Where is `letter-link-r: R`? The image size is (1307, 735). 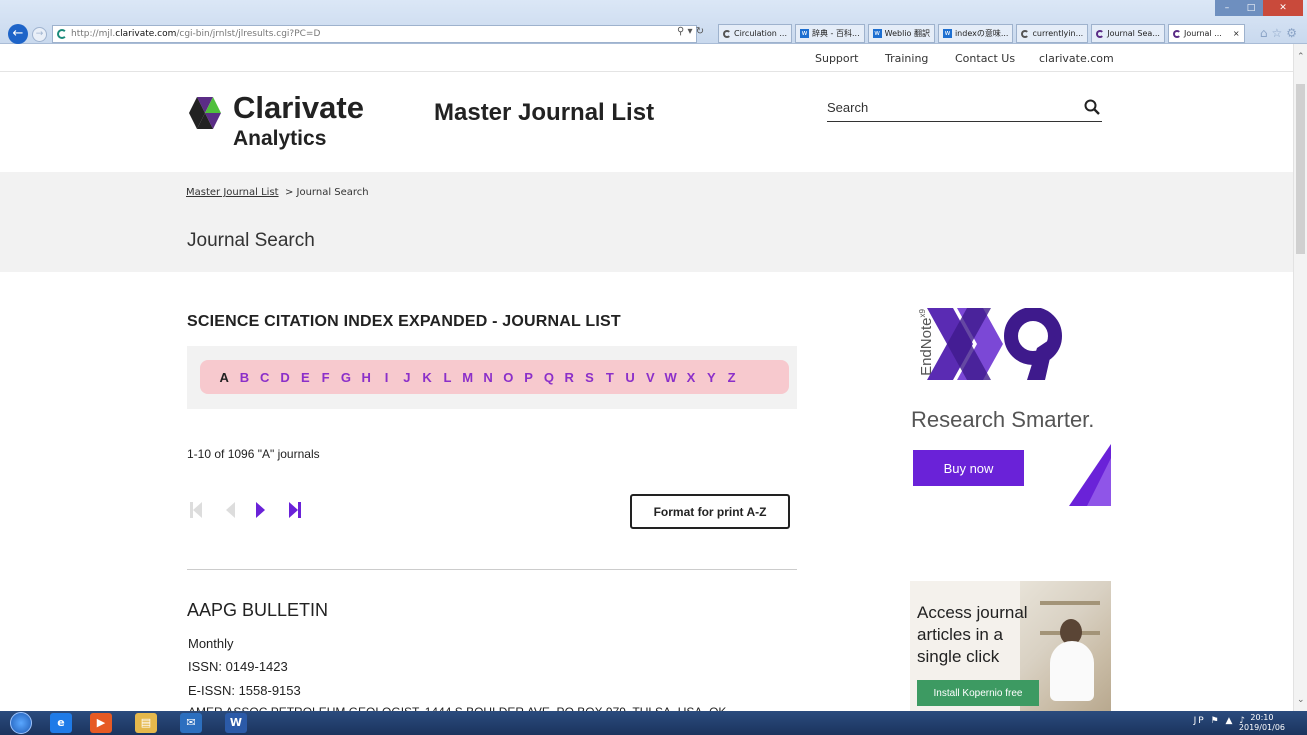 letter-link-r: R is located at coordinates (569, 377).